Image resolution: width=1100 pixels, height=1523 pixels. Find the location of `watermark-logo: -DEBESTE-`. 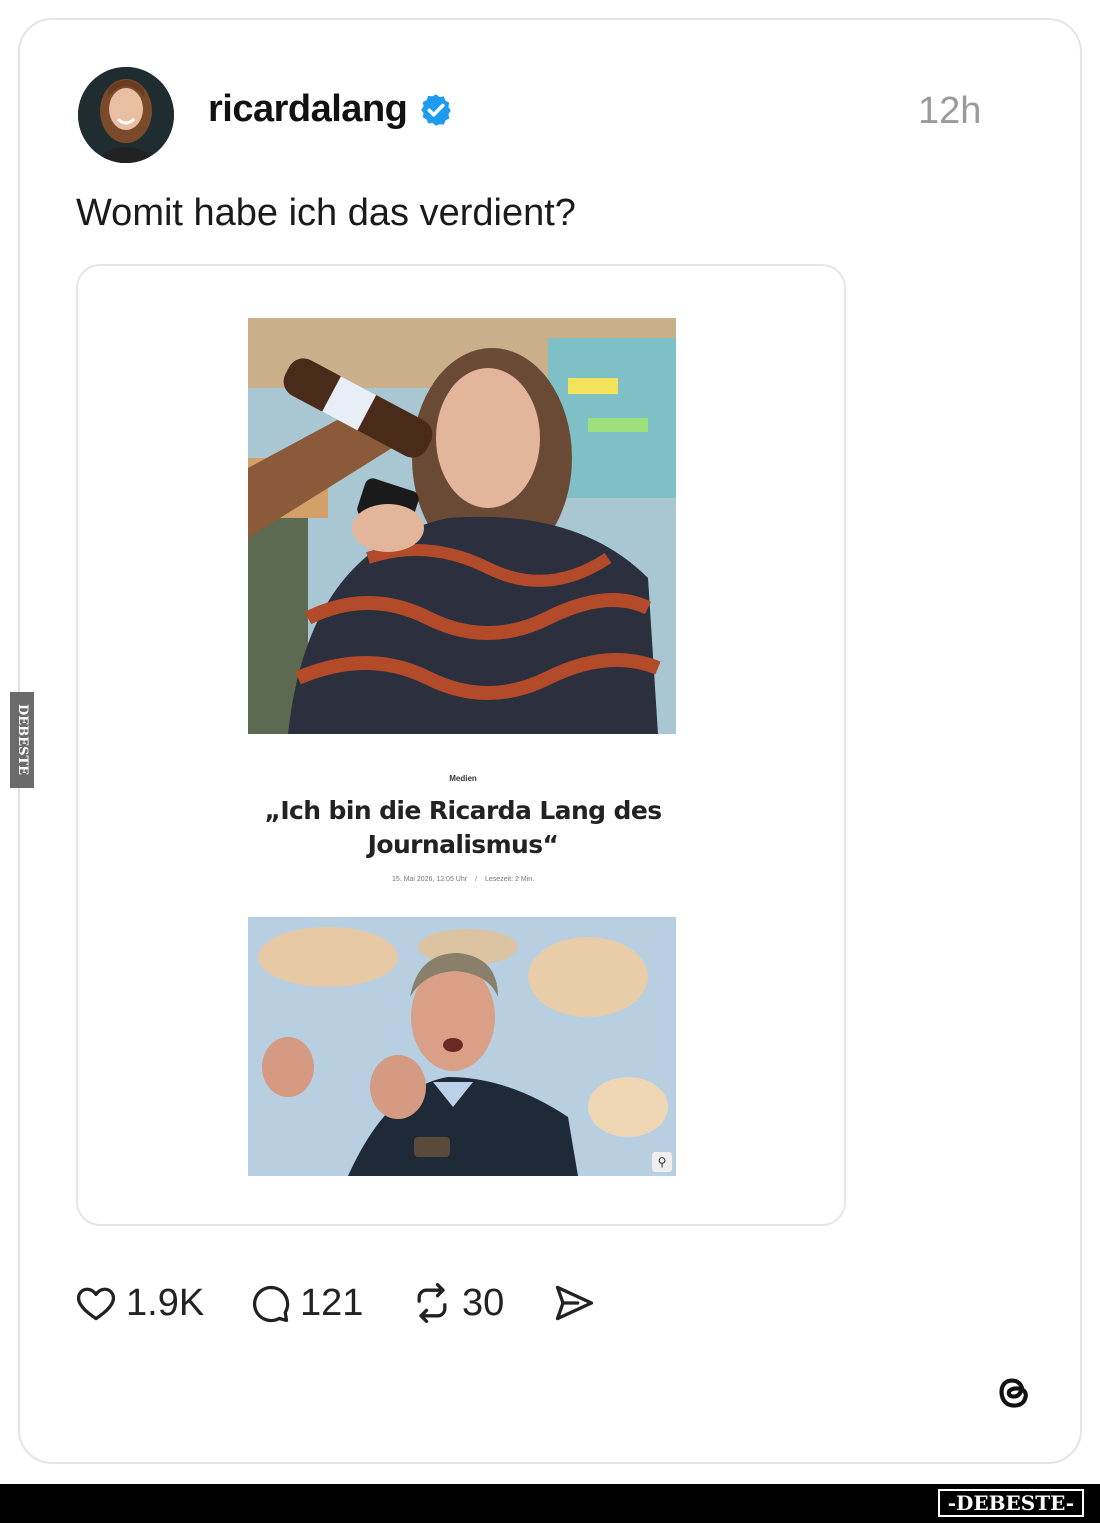

watermark-logo: -DEBESTE- is located at coordinates (1010, 1503).